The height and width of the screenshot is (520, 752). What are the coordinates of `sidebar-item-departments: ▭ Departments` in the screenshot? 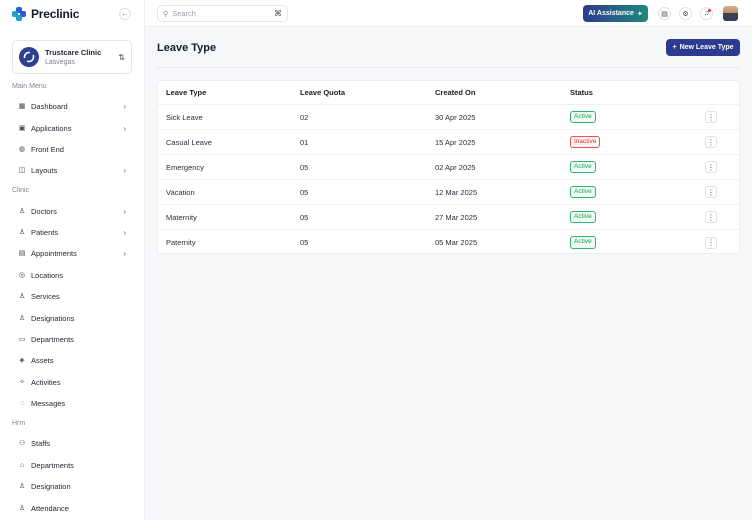 It's located at (72, 339).